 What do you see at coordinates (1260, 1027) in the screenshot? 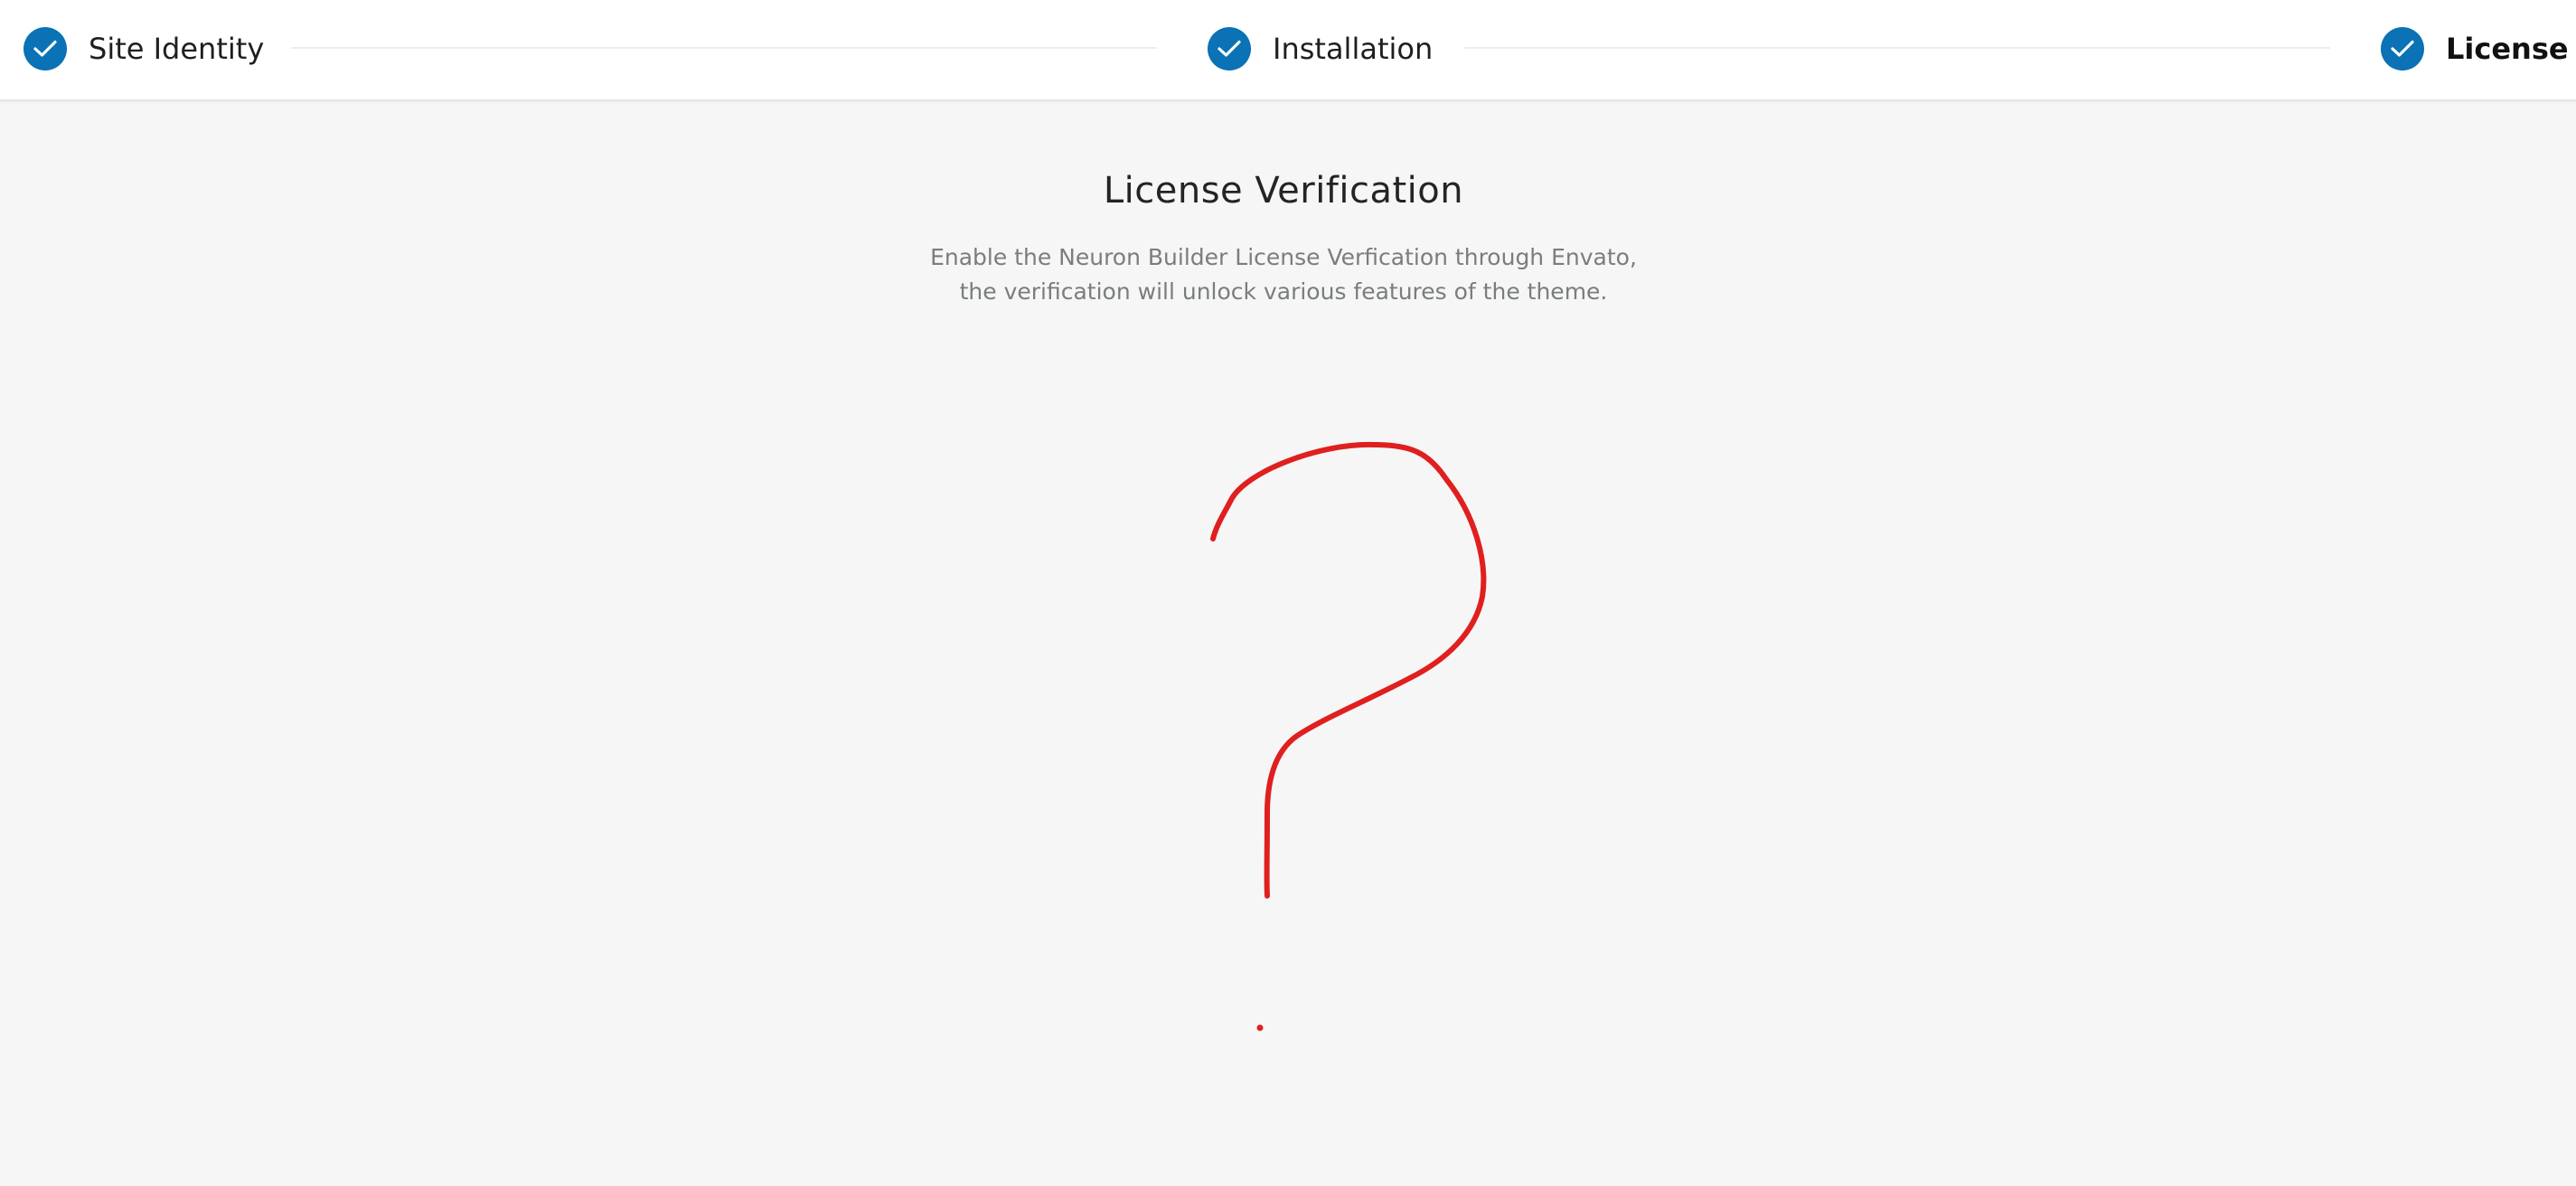
I see `question-mark-dot` at bounding box center [1260, 1027].